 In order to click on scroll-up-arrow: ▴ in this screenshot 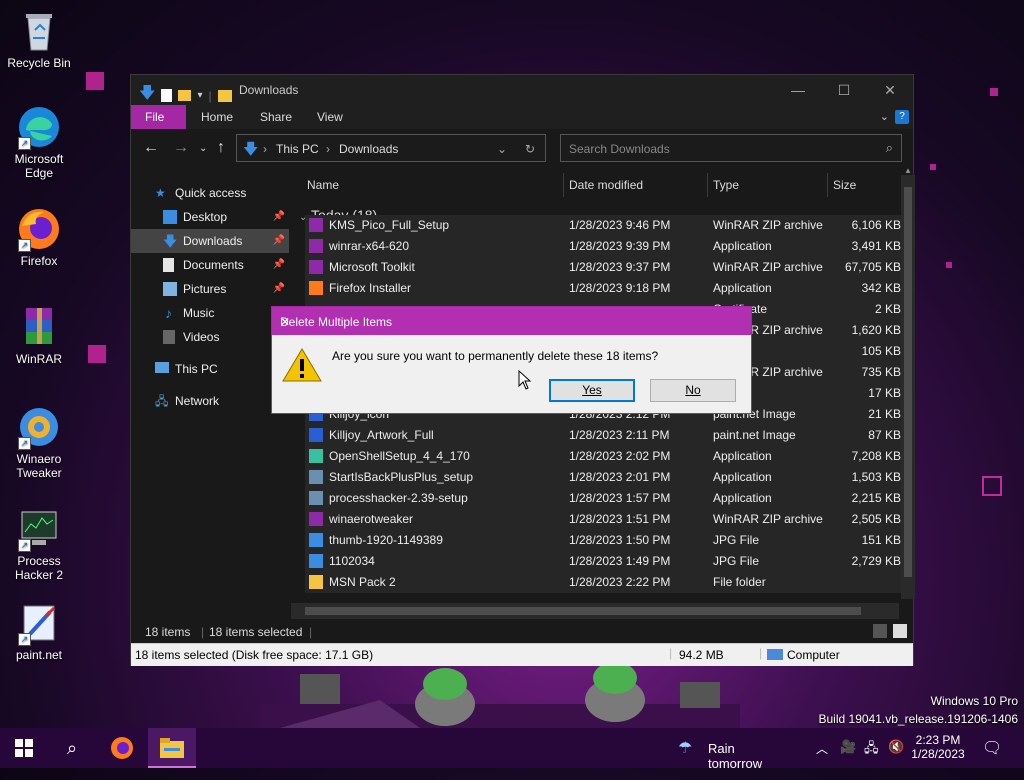, I will do `click(908, 170)`.